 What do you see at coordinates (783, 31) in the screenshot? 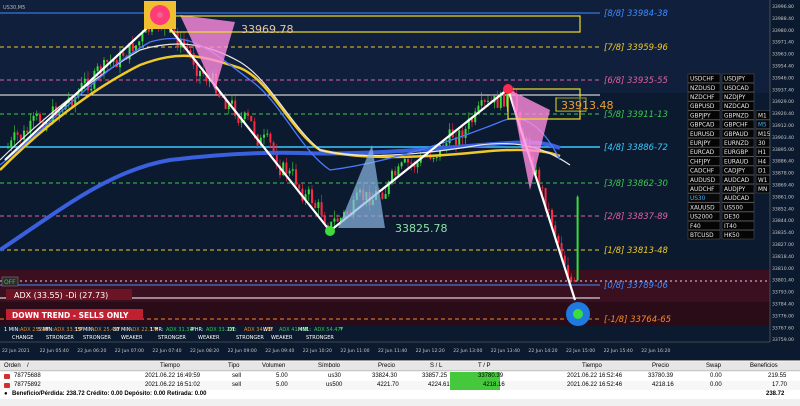
I see `price-tick: 33980.00` at bounding box center [783, 31].